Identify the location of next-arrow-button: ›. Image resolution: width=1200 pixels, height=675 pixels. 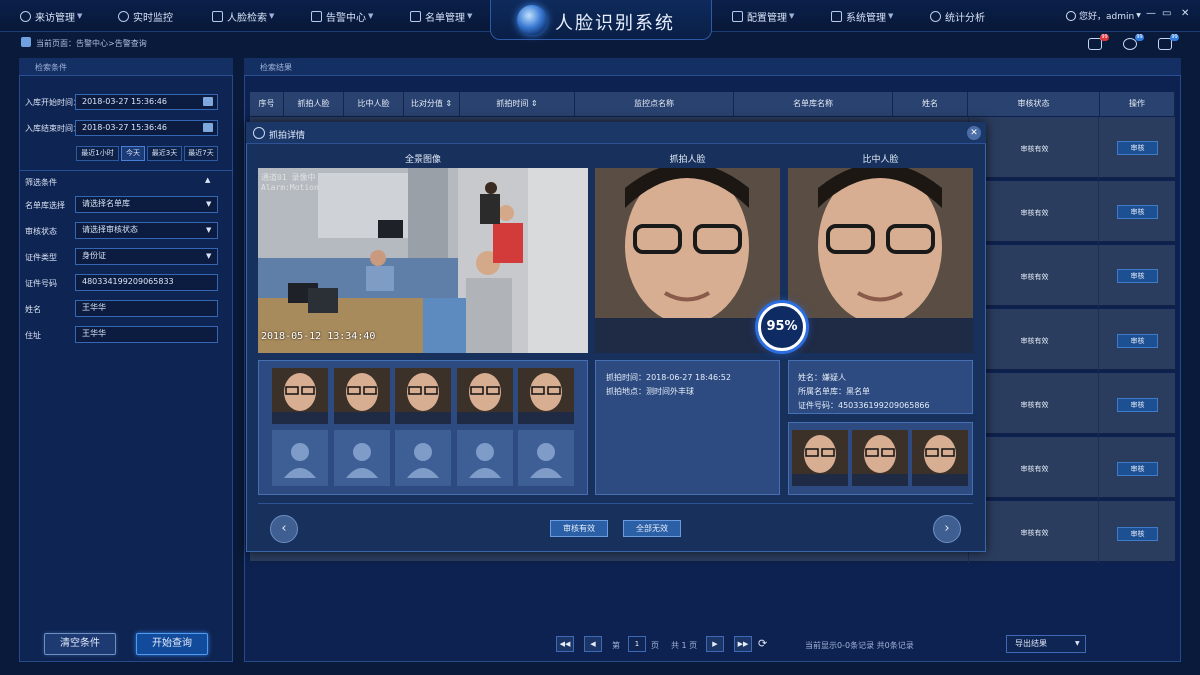
(947, 529).